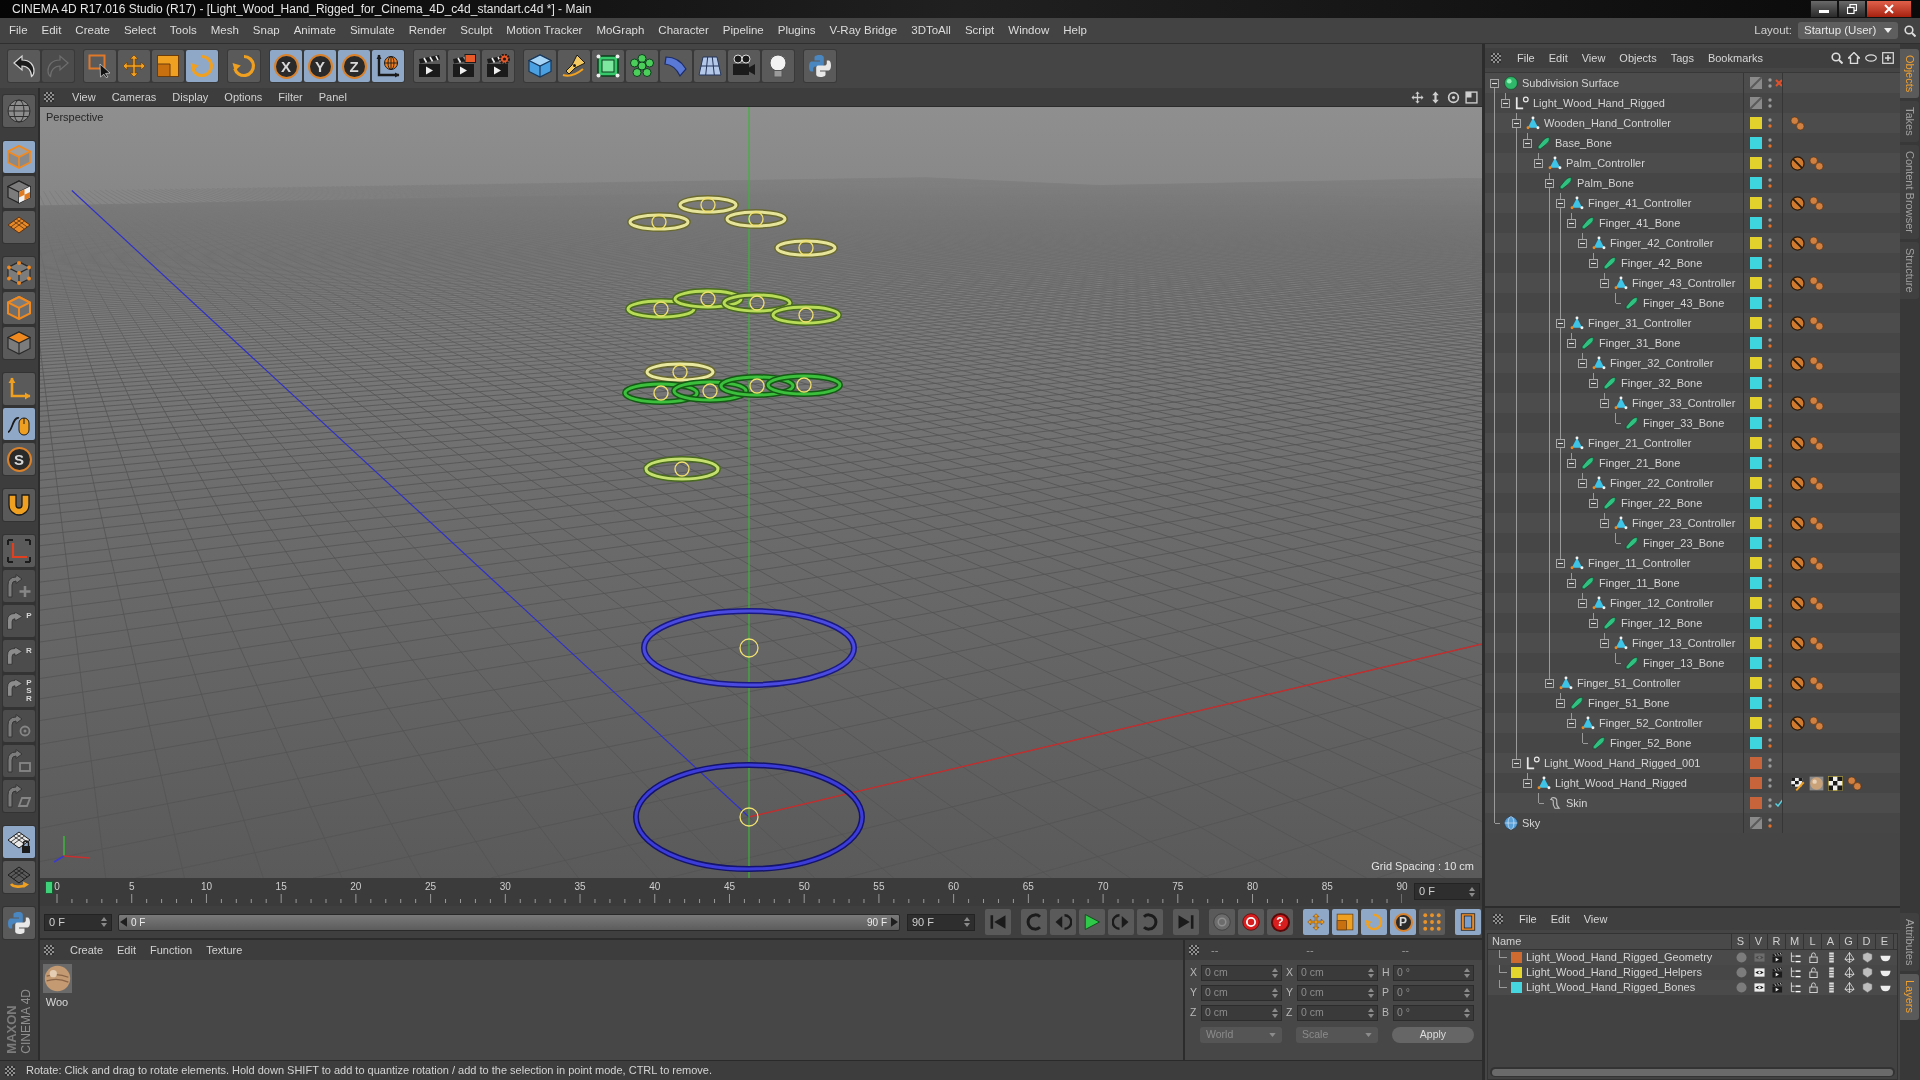 The width and height of the screenshot is (1920, 1080). Describe the element at coordinates (18, 30) in the screenshot. I see `menu-item: File` at that location.